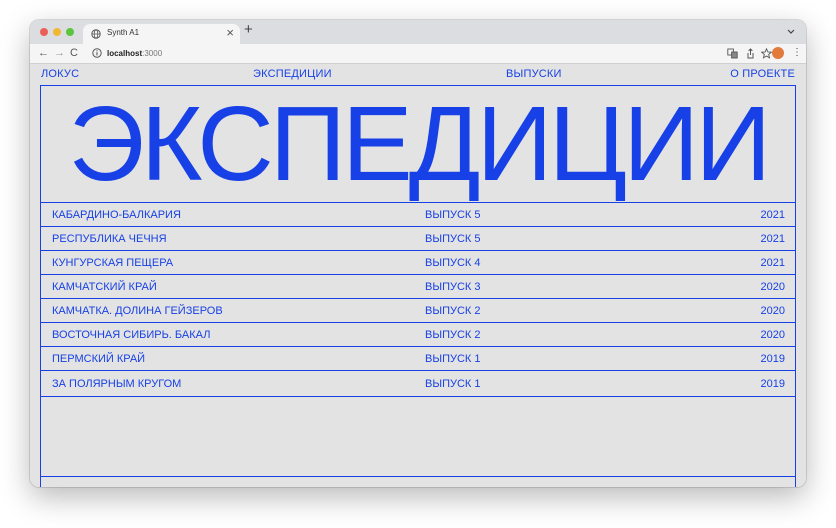  I want to click on expedition-name: КАБАРДИНО-БАЛКАРИЯ, so click(116, 215).